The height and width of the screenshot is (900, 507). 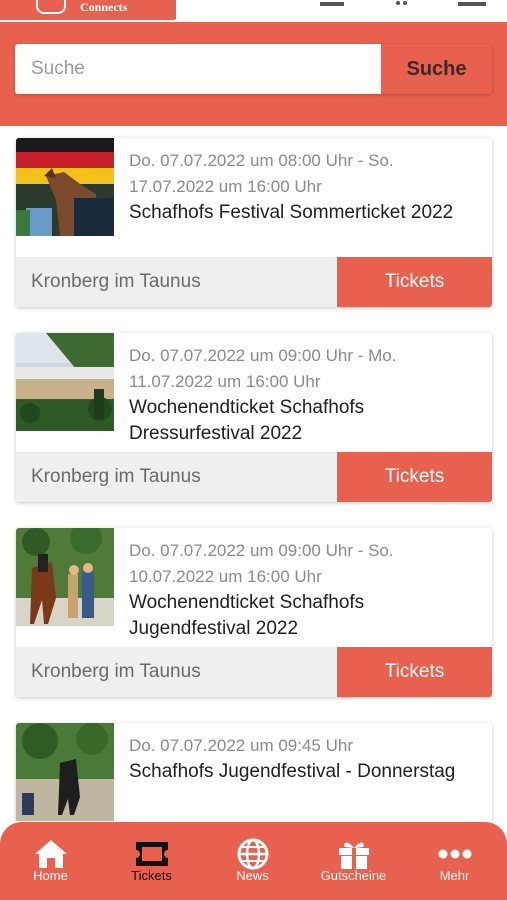 I want to click on globe-icon, so click(x=253, y=854).